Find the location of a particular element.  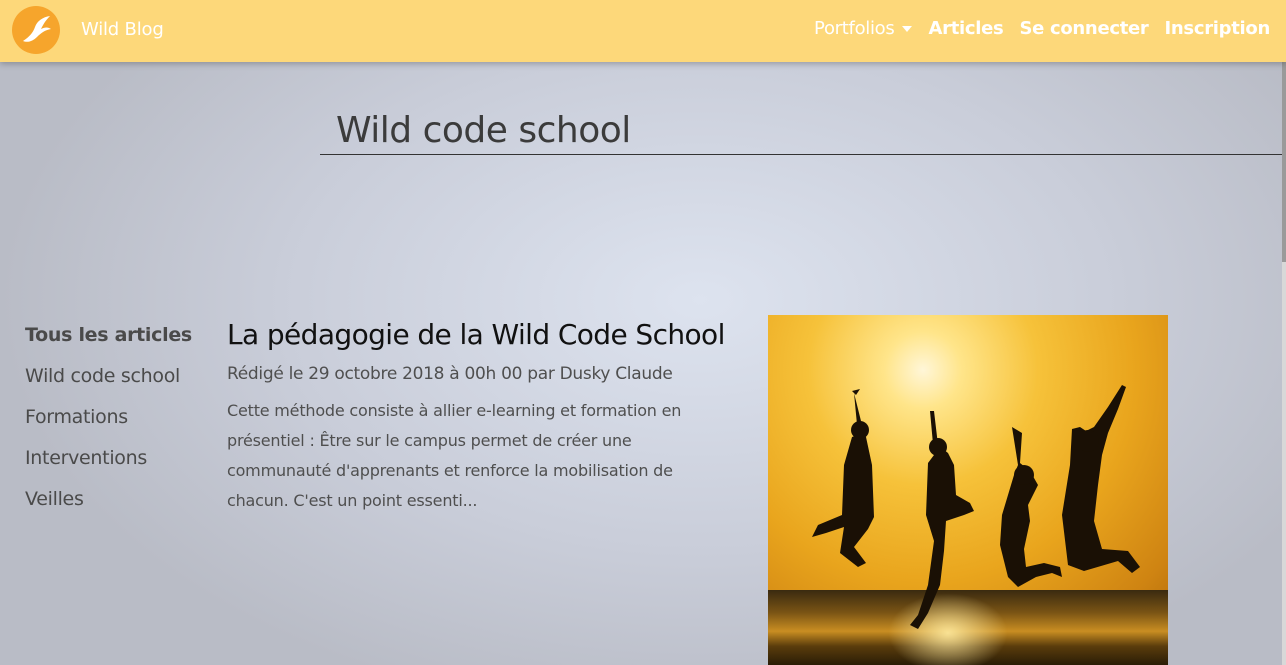

bird-logo-icon is located at coordinates (36, 30).